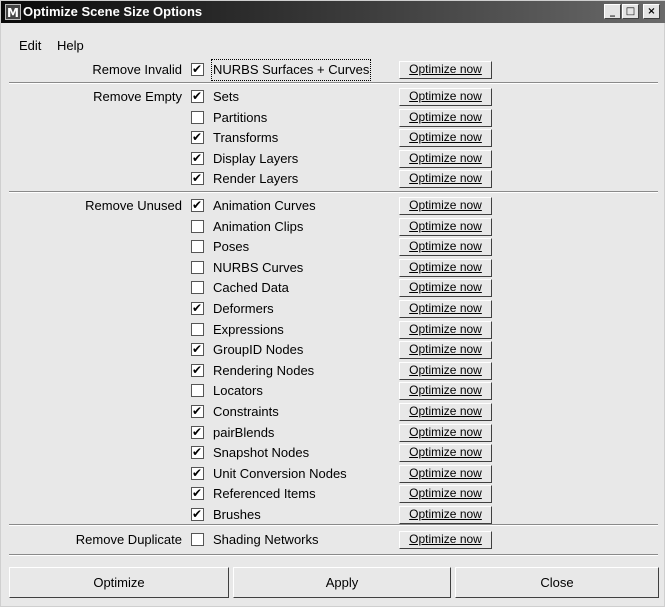 The width and height of the screenshot is (665, 607). What do you see at coordinates (30, 46) in the screenshot?
I see `menu-edit: Edit` at bounding box center [30, 46].